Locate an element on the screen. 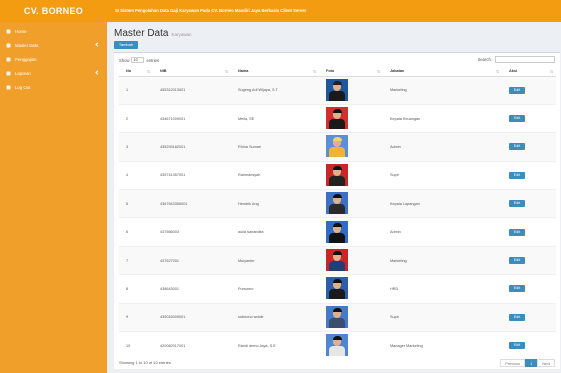  sidebar-item-penggajian: Penggajian is located at coordinates (53, 59).